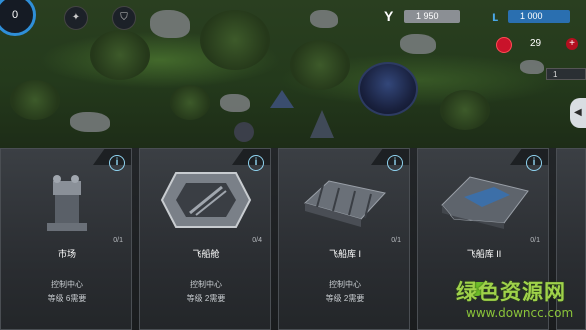  I want to click on gear-icon: ✦, so click(76, 17).